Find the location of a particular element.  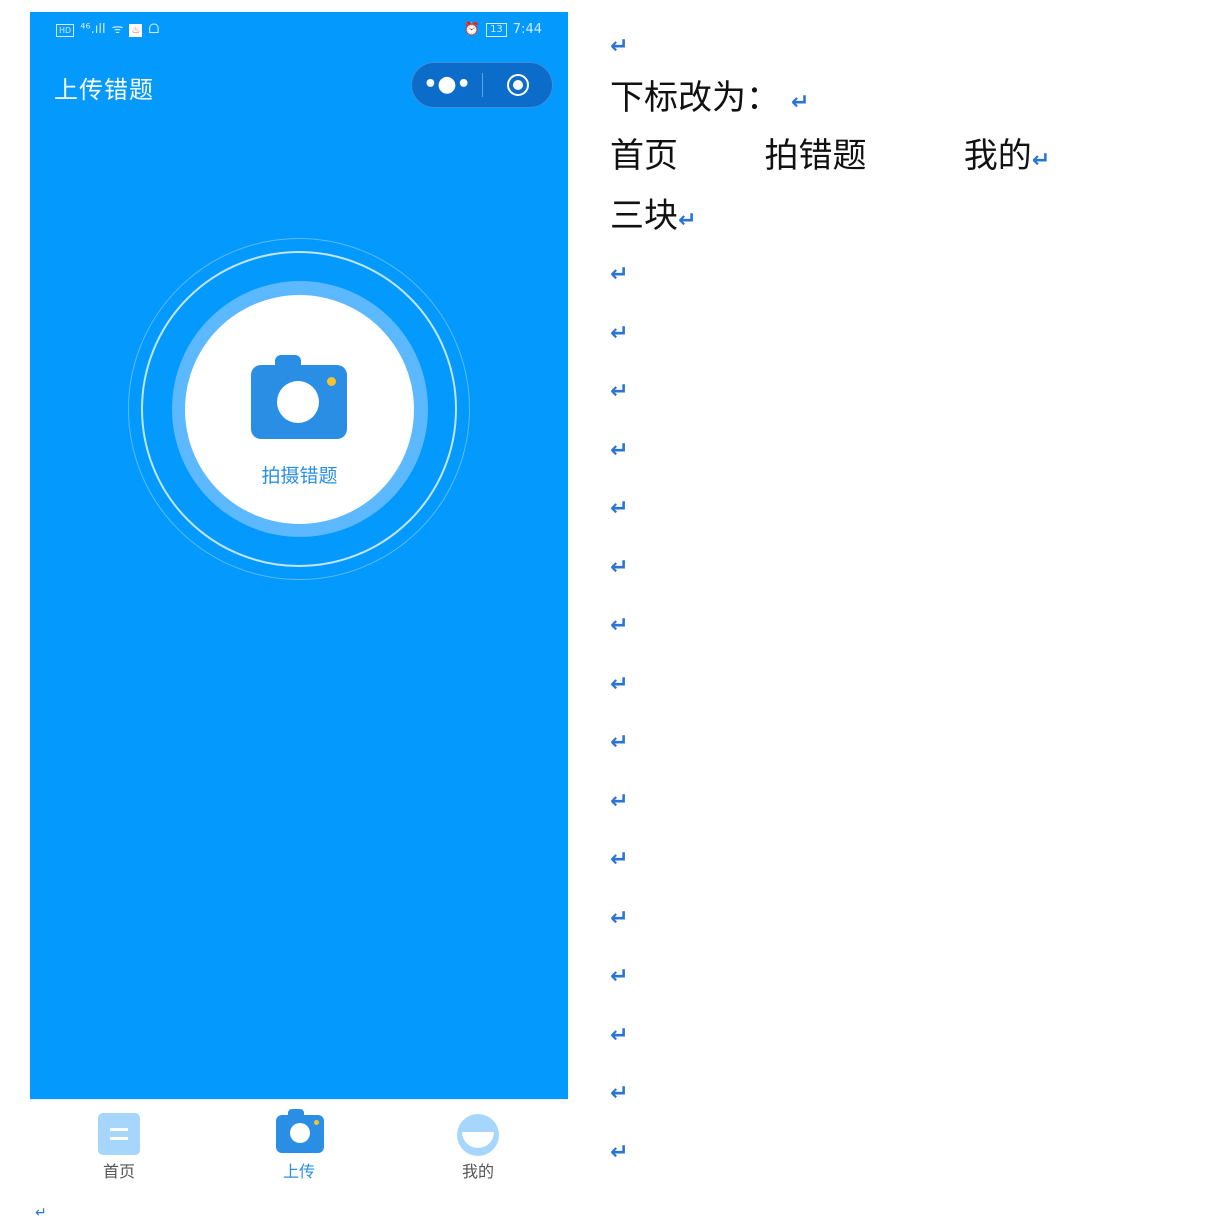

doc-line-2-text: 首页 拍错题 我的 is located at coordinates (821, 156).